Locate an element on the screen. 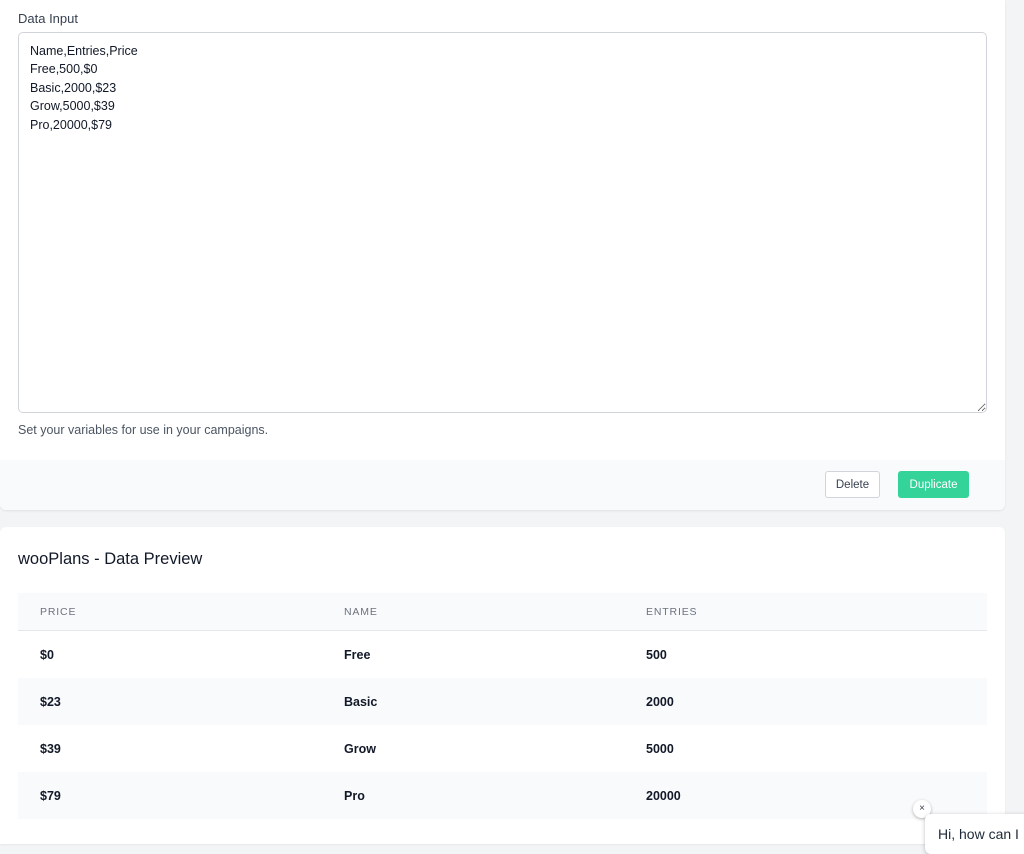  table-header-row: PRICE NAME ENTRIES is located at coordinates (502, 612).